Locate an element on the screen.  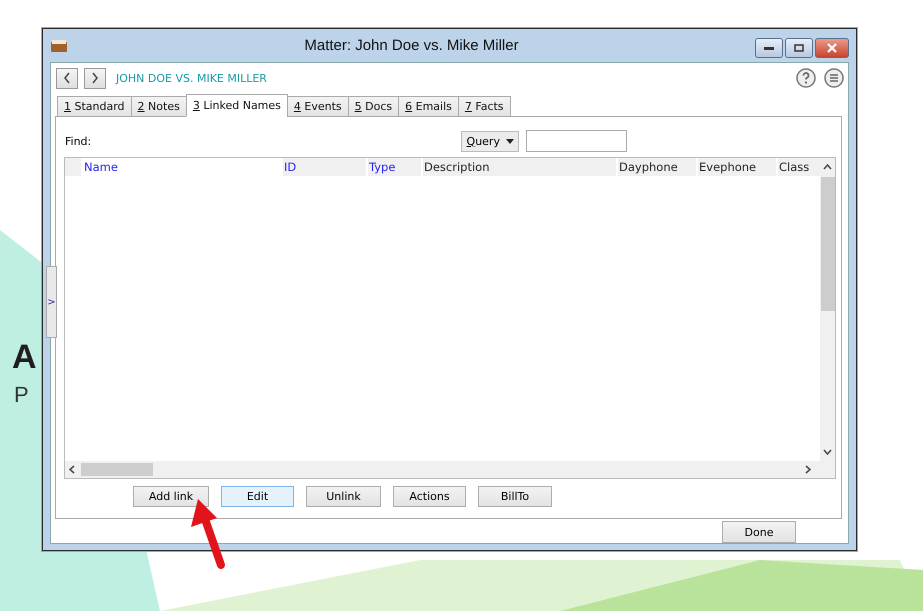
column-header: Class is located at coordinates (794, 167).